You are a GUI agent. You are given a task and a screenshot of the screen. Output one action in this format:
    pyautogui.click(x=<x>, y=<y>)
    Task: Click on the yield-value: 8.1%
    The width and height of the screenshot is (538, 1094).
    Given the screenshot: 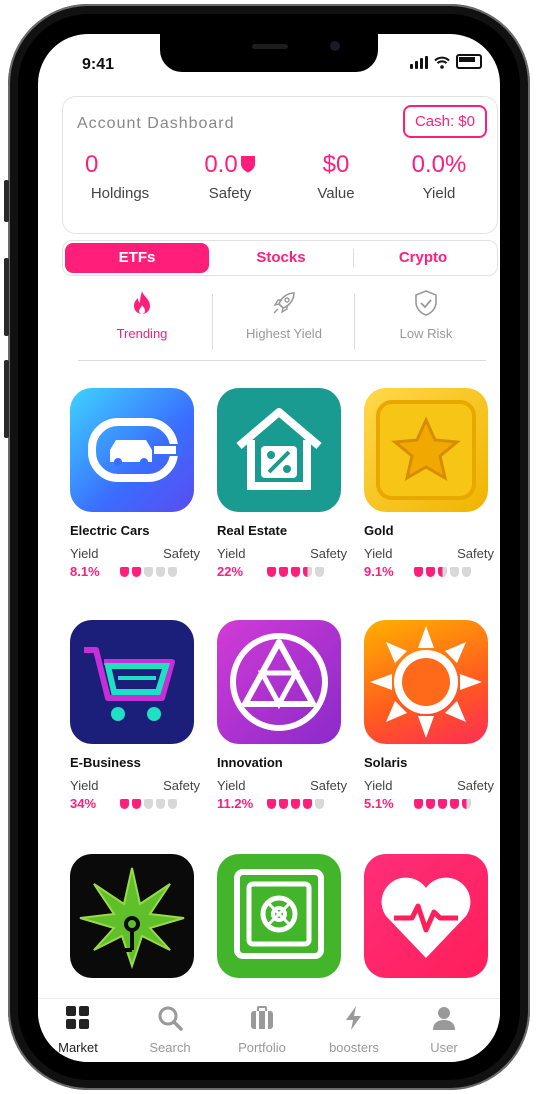 What is the action you would take?
    pyautogui.click(x=85, y=571)
    